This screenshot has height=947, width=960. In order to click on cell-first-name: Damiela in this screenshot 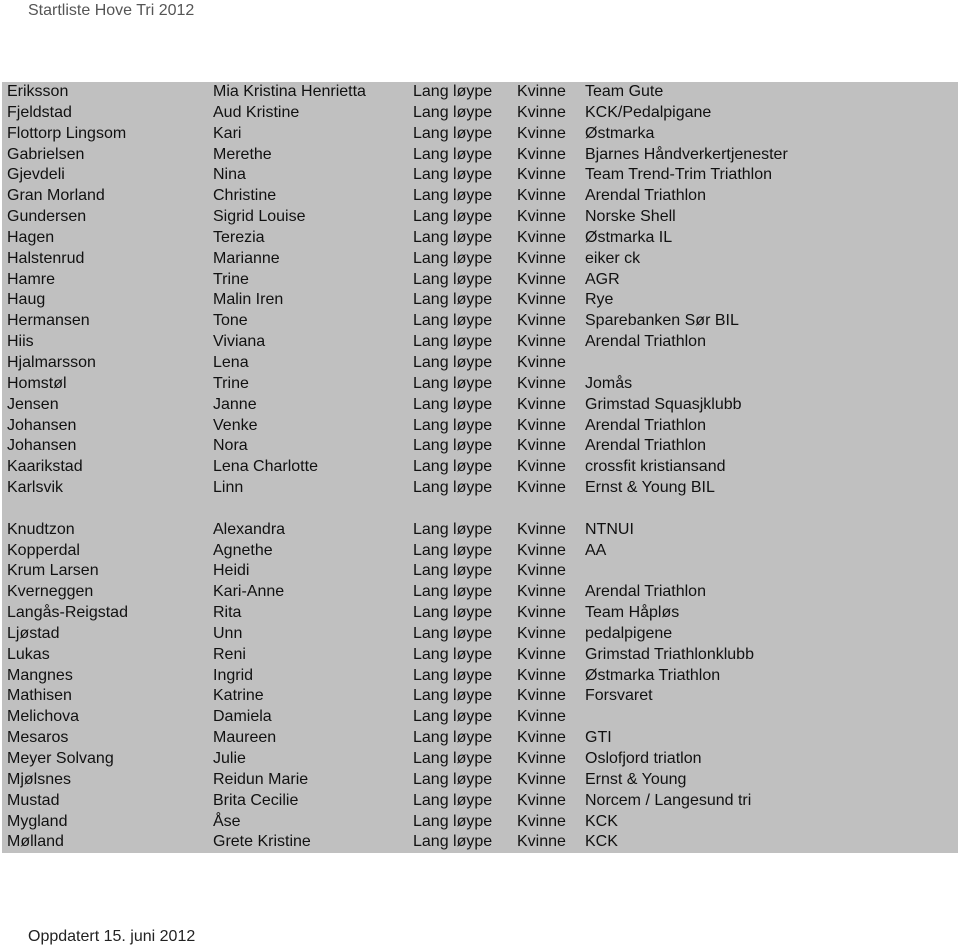, I will do `click(242, 717)`.